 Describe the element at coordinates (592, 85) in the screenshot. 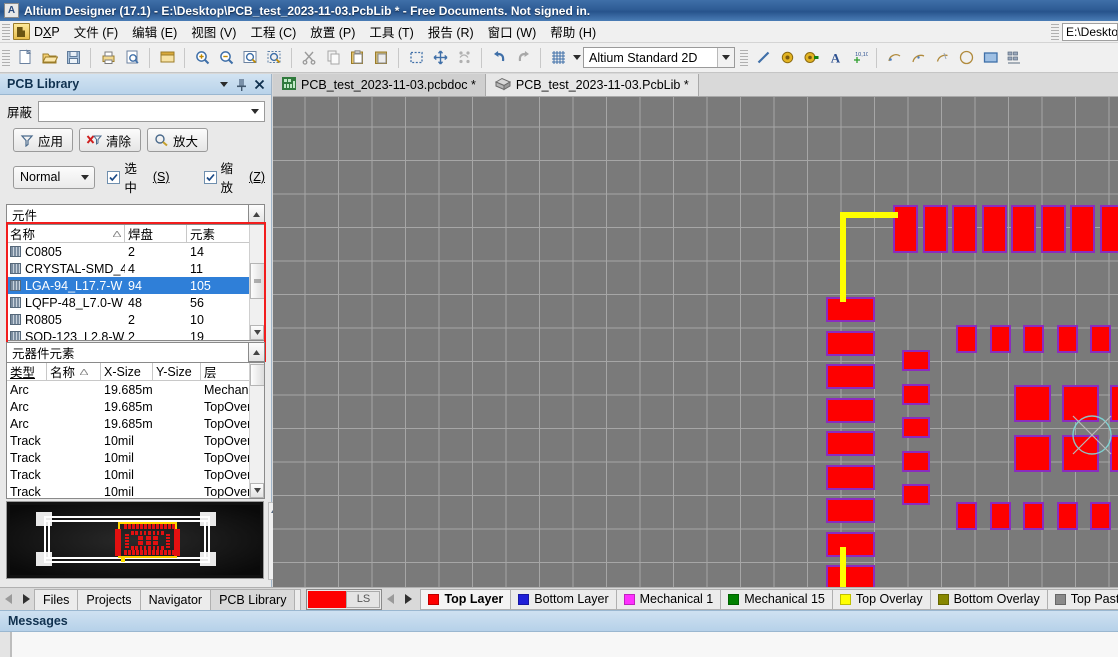

I see `document-tab-pcblib: PCB_test_2023-11-03.PcbLib *` at that location.